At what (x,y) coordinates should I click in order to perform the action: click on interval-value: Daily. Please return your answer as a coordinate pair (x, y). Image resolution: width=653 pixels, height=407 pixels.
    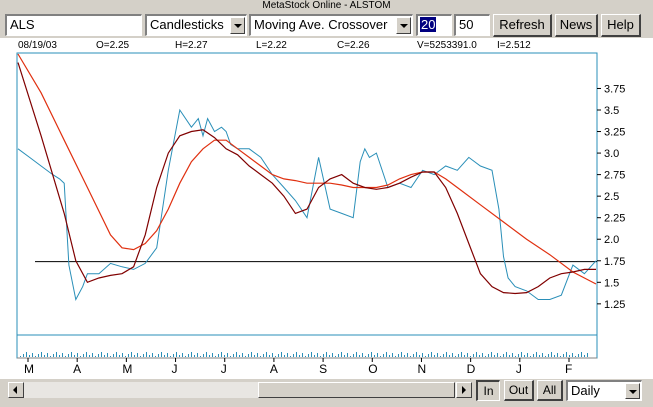
    Looking at the image, I should click on (585, 390).